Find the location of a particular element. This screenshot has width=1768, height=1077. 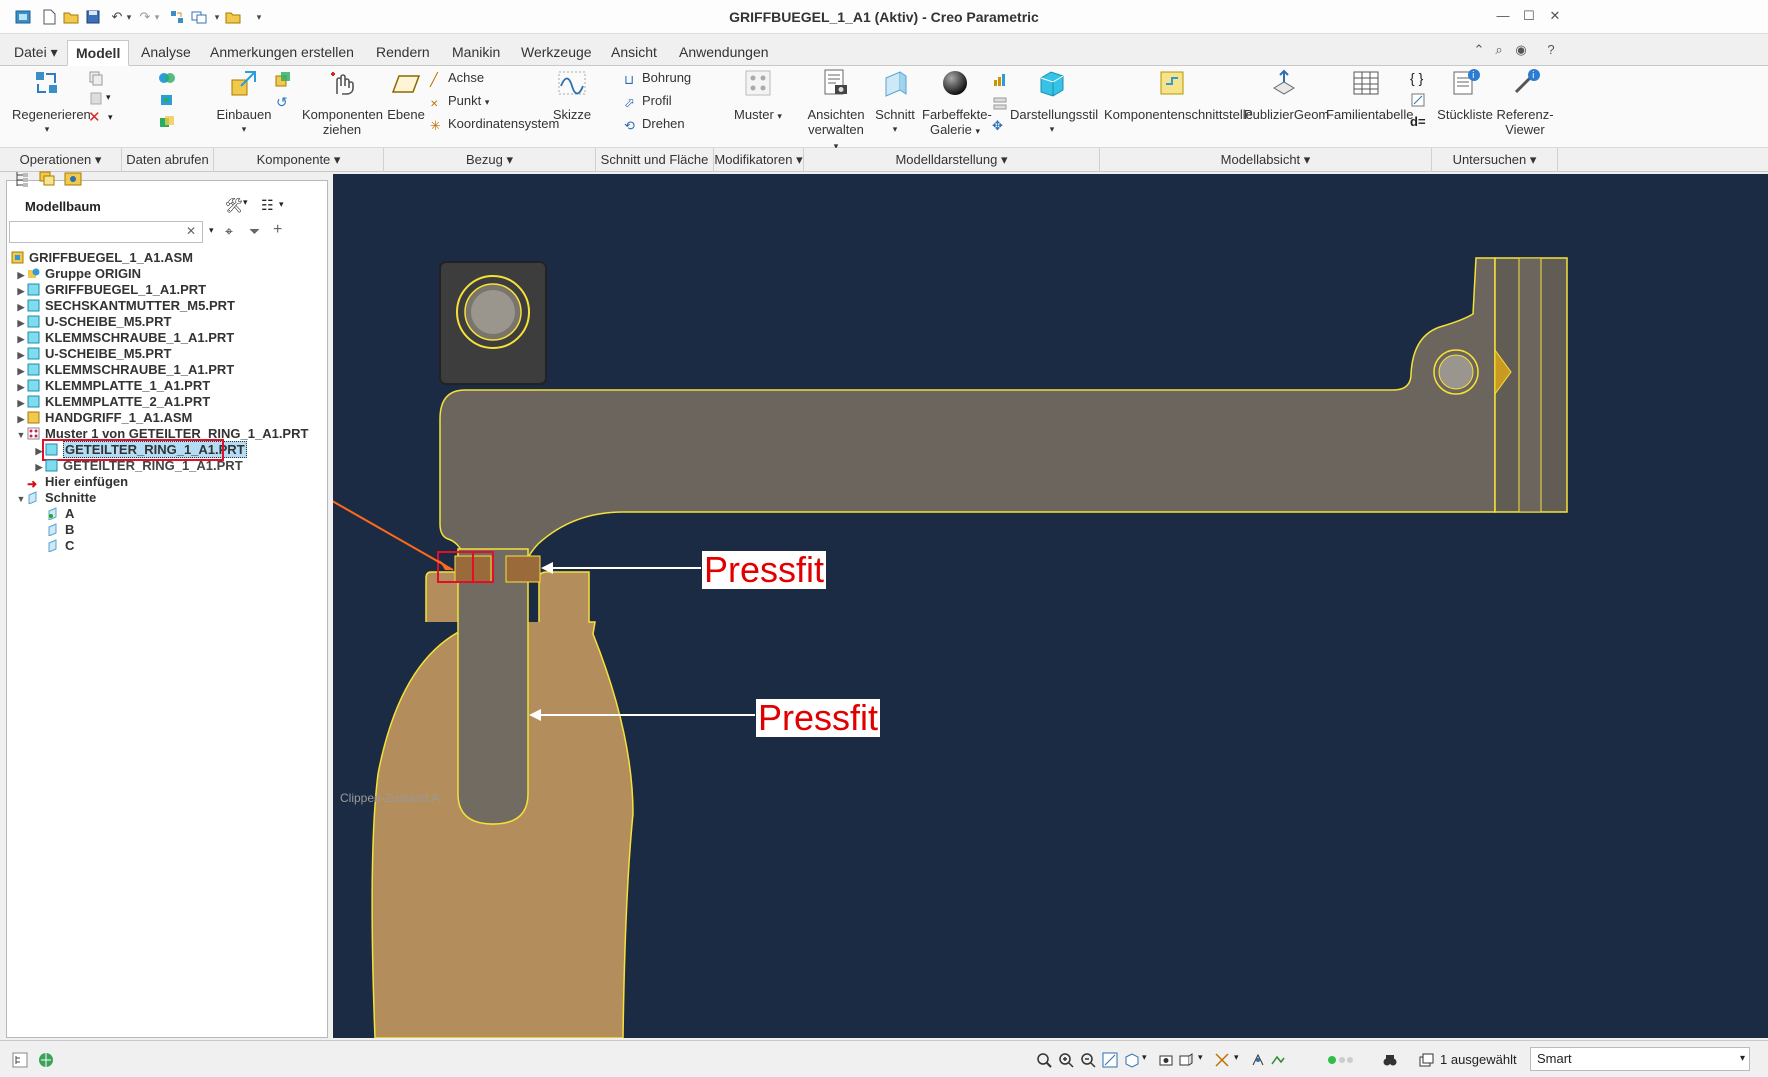

switch-dimensions-icon: d= is located at coordinates (1418, 121).